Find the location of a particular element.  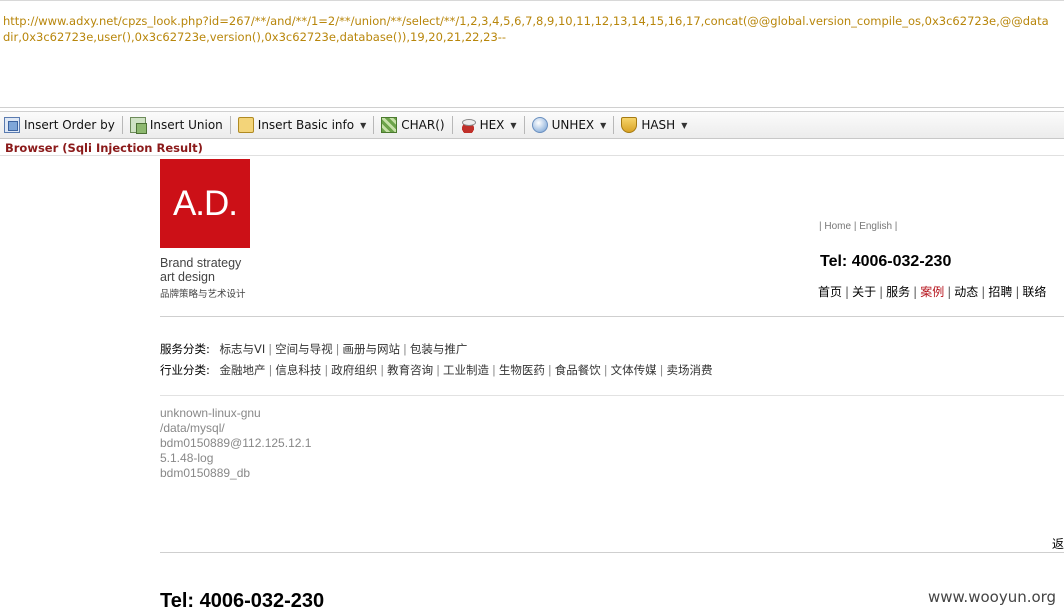

industry-item: 文体传媒 is located at coordinates (634, 370).